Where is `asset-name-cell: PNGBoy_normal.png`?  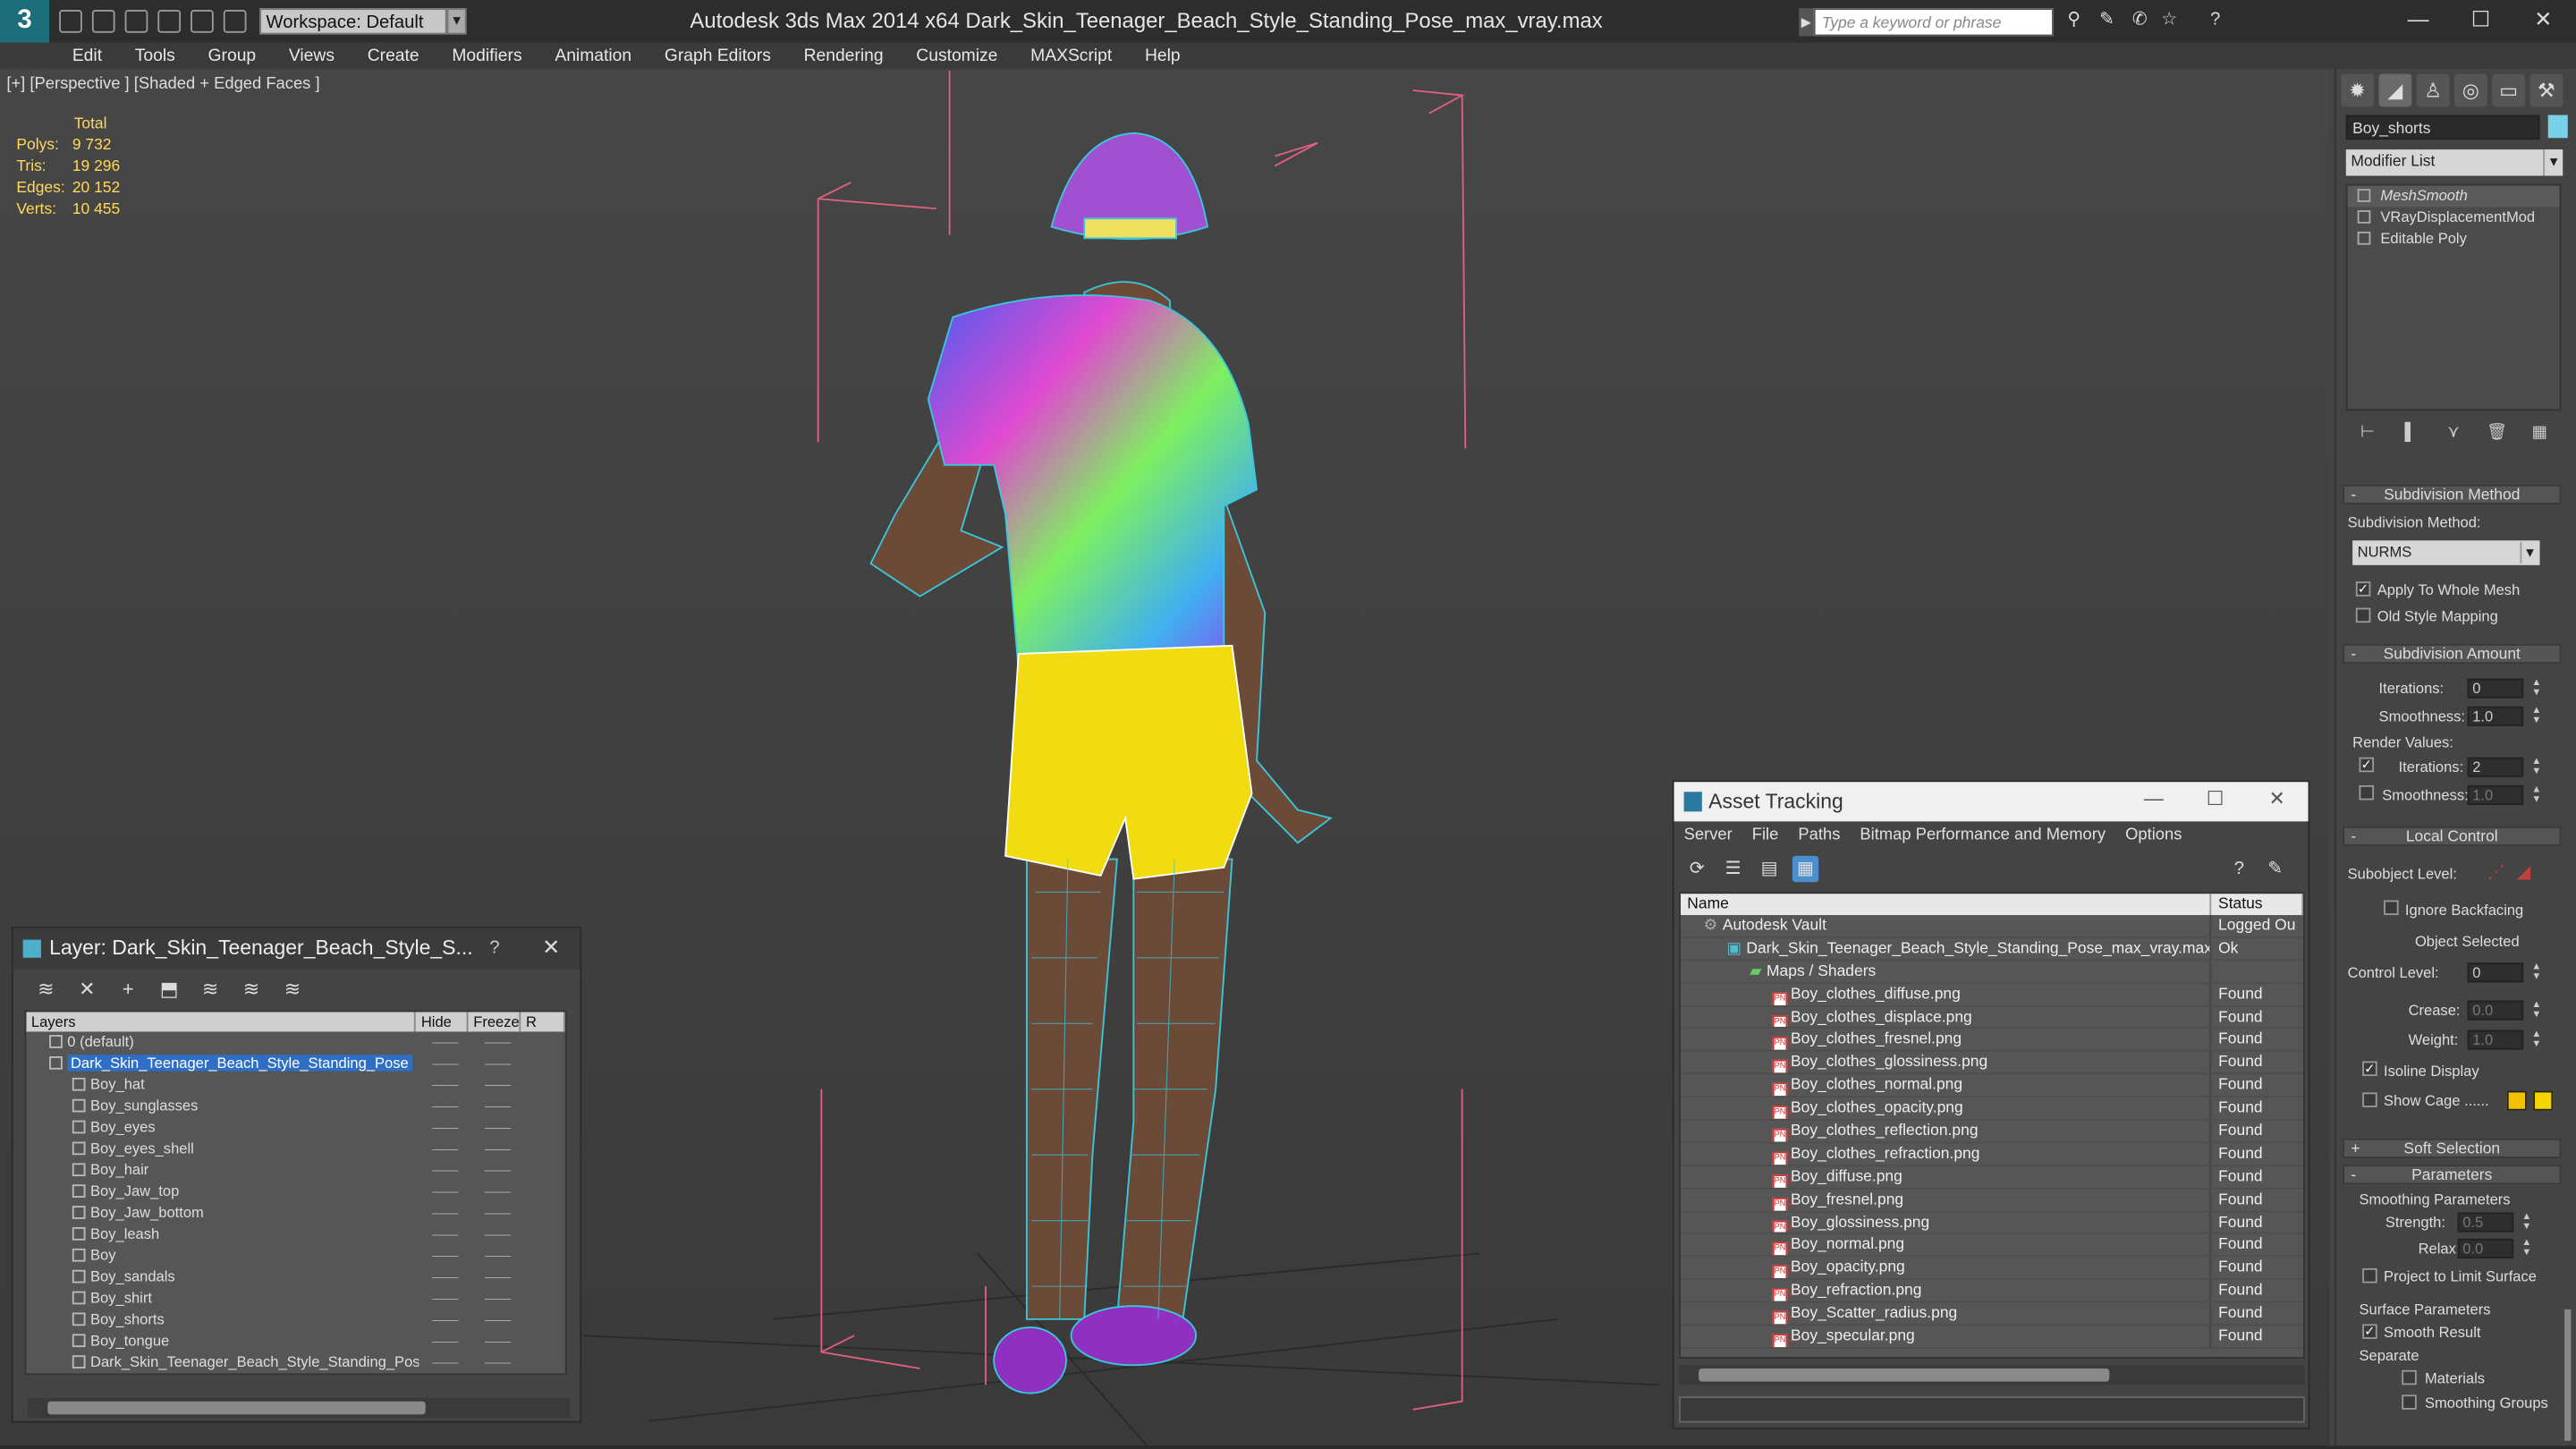
asset-name-cell: PNGBoy_normal.png is located at coordinates (1946, 1245).